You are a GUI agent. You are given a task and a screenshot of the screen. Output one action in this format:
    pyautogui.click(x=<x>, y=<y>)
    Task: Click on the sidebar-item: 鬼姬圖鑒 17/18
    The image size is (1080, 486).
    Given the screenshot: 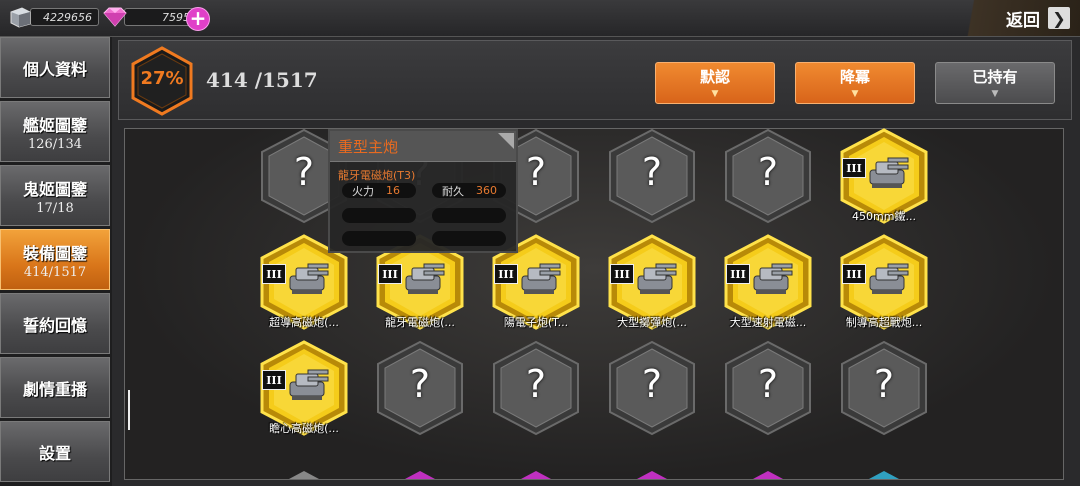 What is the action you would take?
    pyautogui.click(x=55, y=195)
    